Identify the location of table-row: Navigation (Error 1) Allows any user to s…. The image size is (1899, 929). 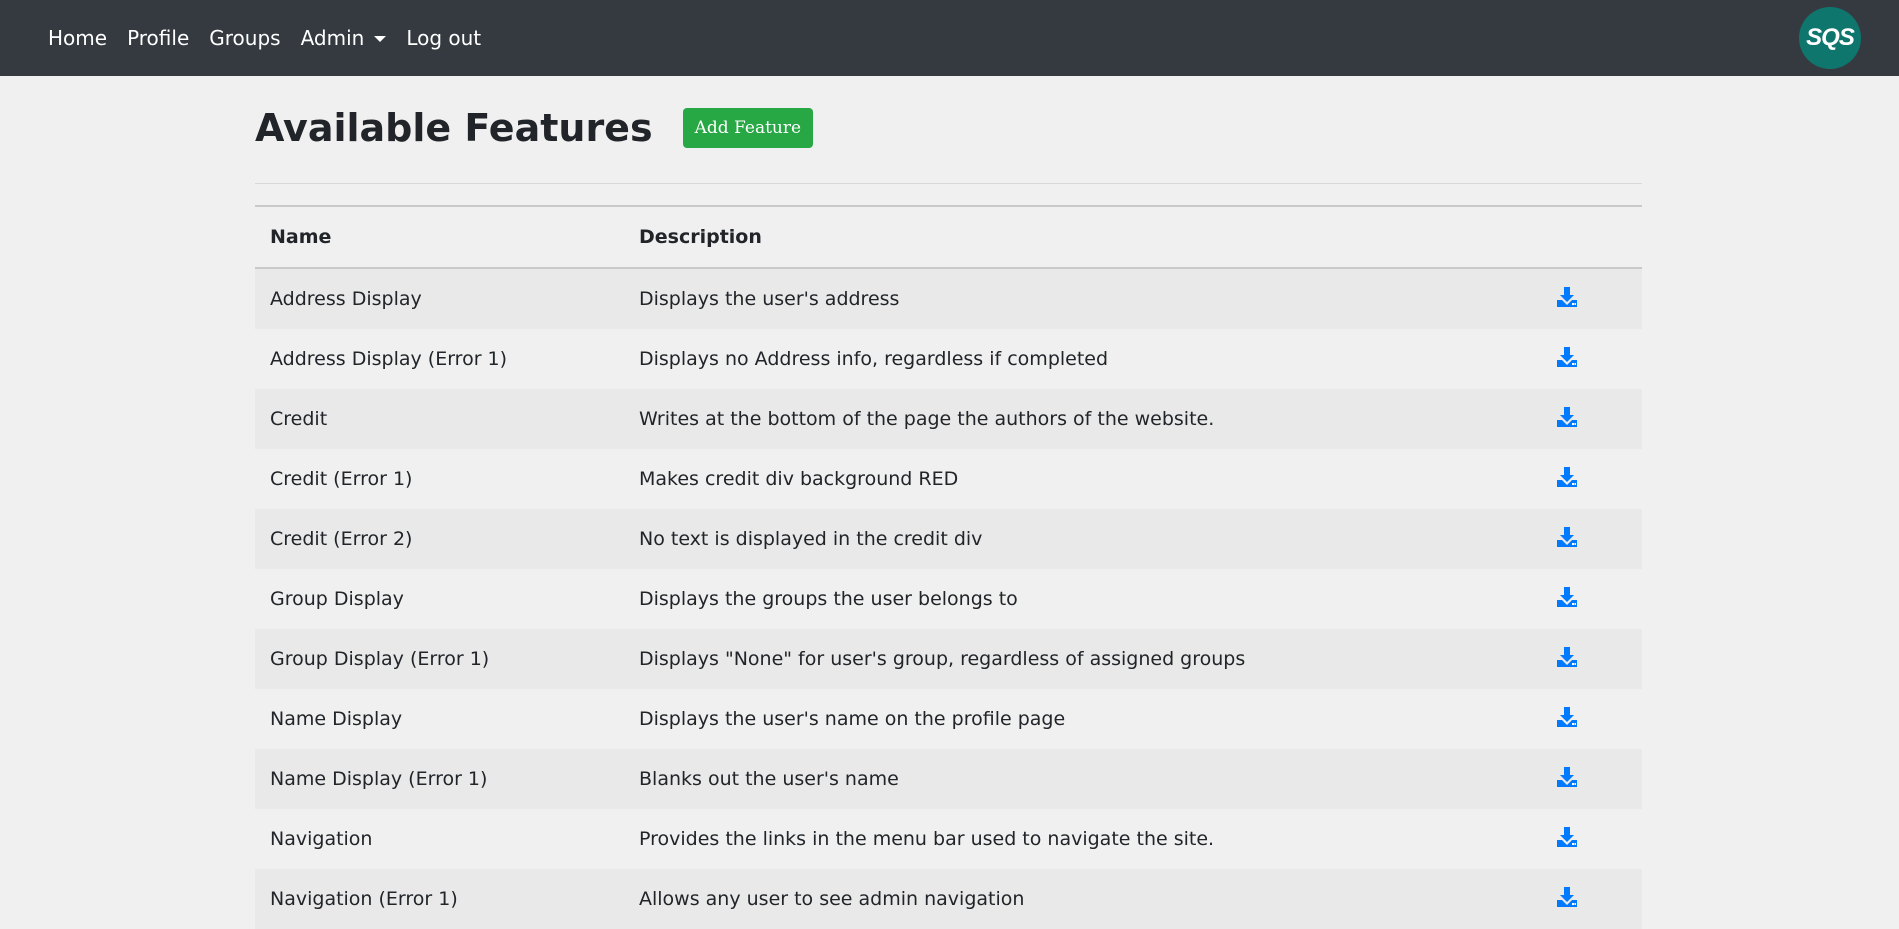
(948, 899).